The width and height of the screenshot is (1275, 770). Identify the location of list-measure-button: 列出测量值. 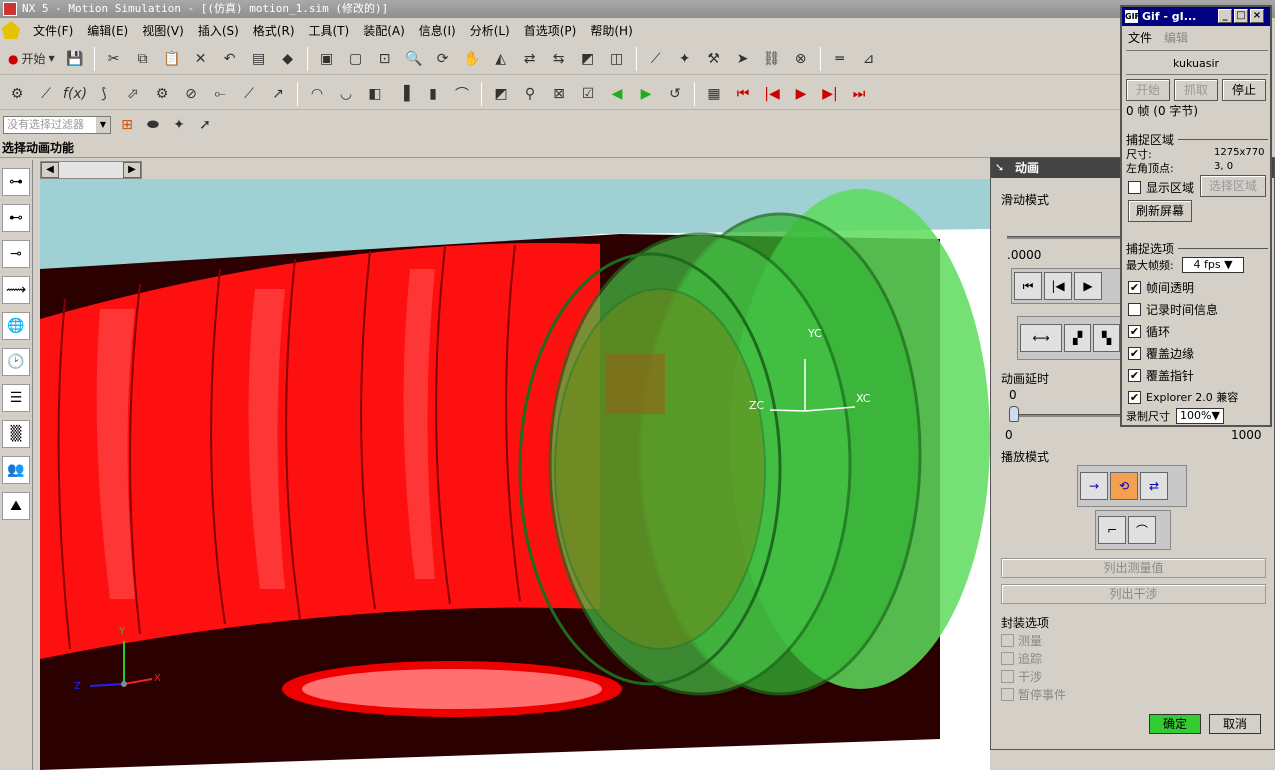
(1133, 568).